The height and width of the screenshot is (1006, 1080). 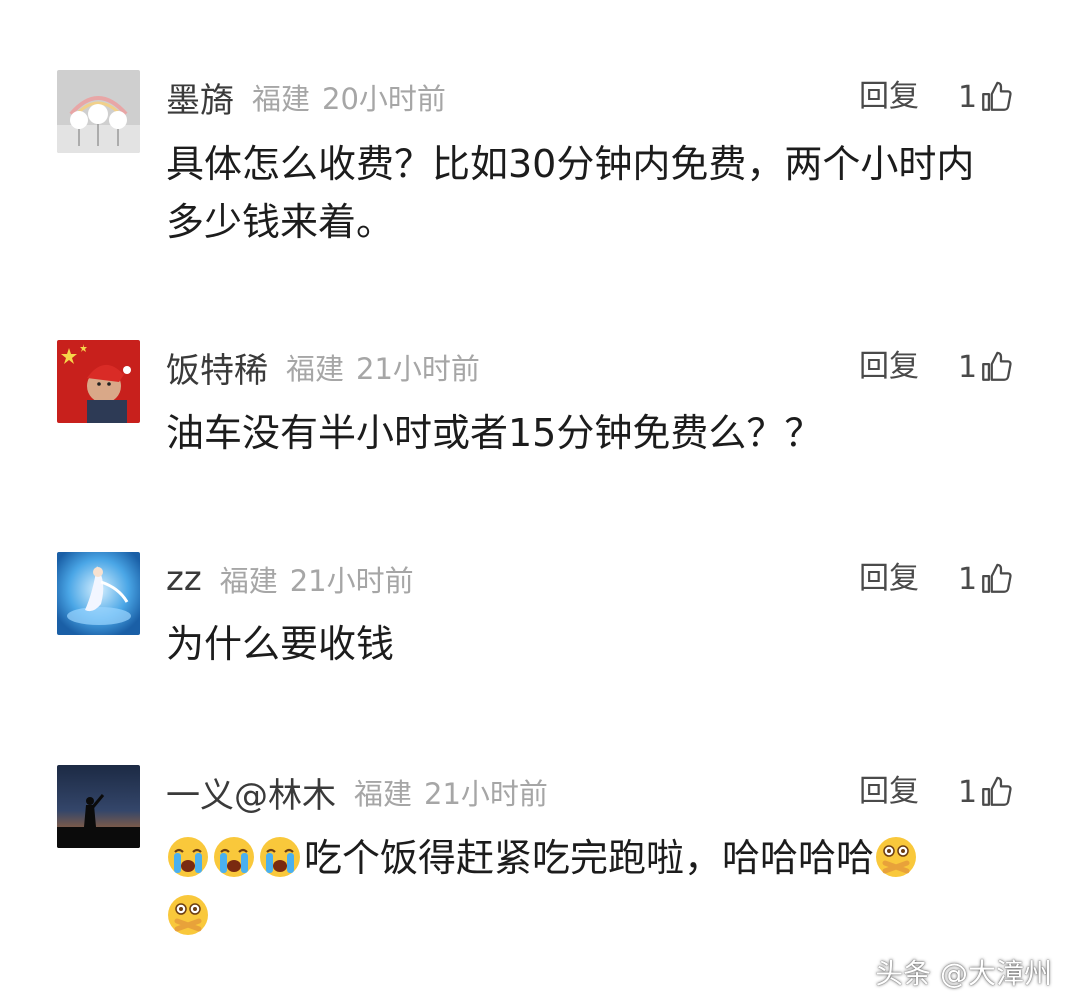 I want to click on watermark: 头条 @大漳州, so click(x=963, y=973).